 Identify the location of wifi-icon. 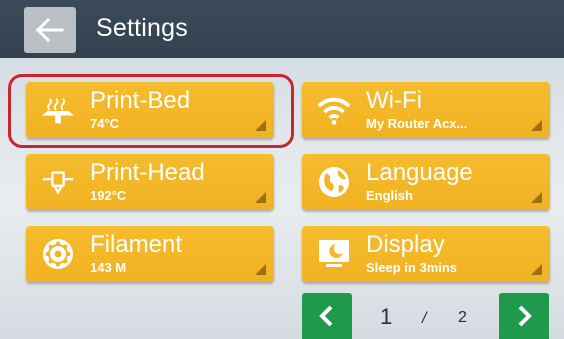
(334, 110).